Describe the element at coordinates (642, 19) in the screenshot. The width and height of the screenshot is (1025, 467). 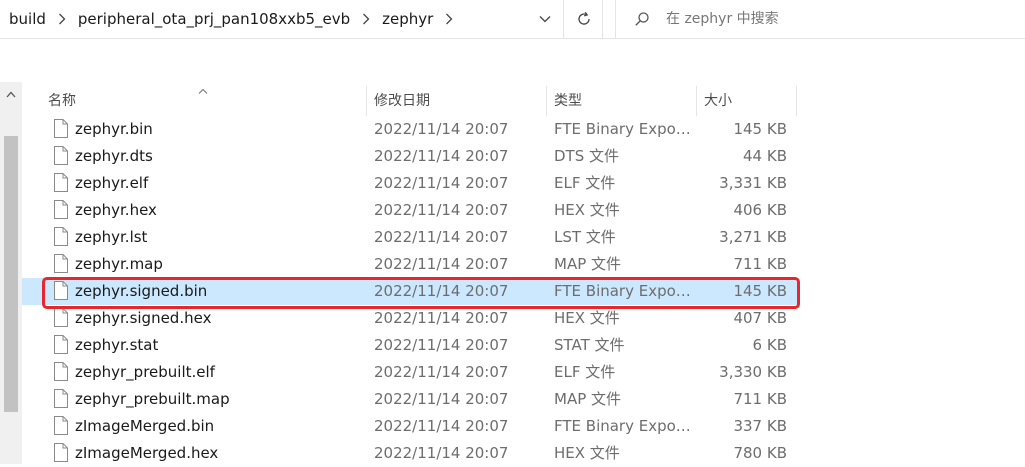
I see `search-icon` at that location.